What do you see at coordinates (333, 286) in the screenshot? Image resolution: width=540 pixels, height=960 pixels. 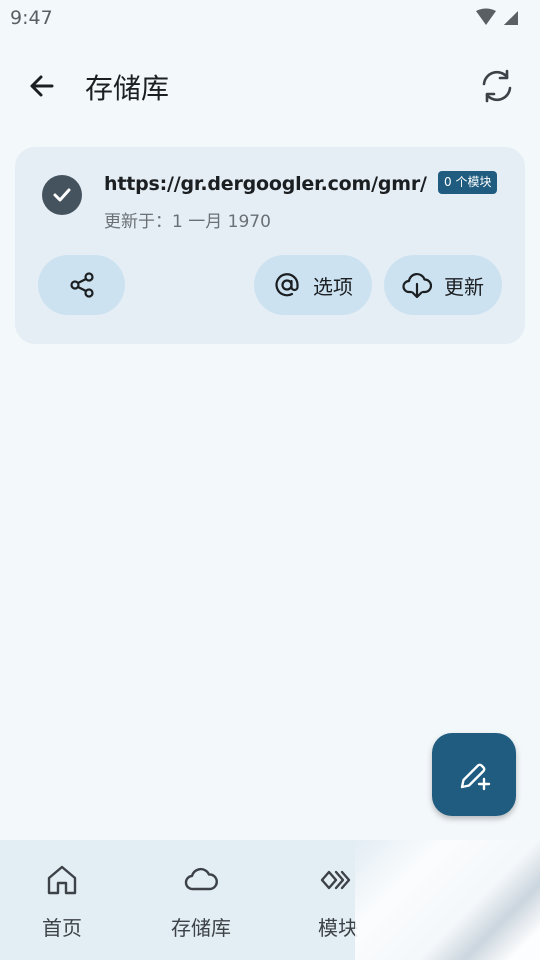 I see `options-label: 选项` at bounding box center [333, 286].